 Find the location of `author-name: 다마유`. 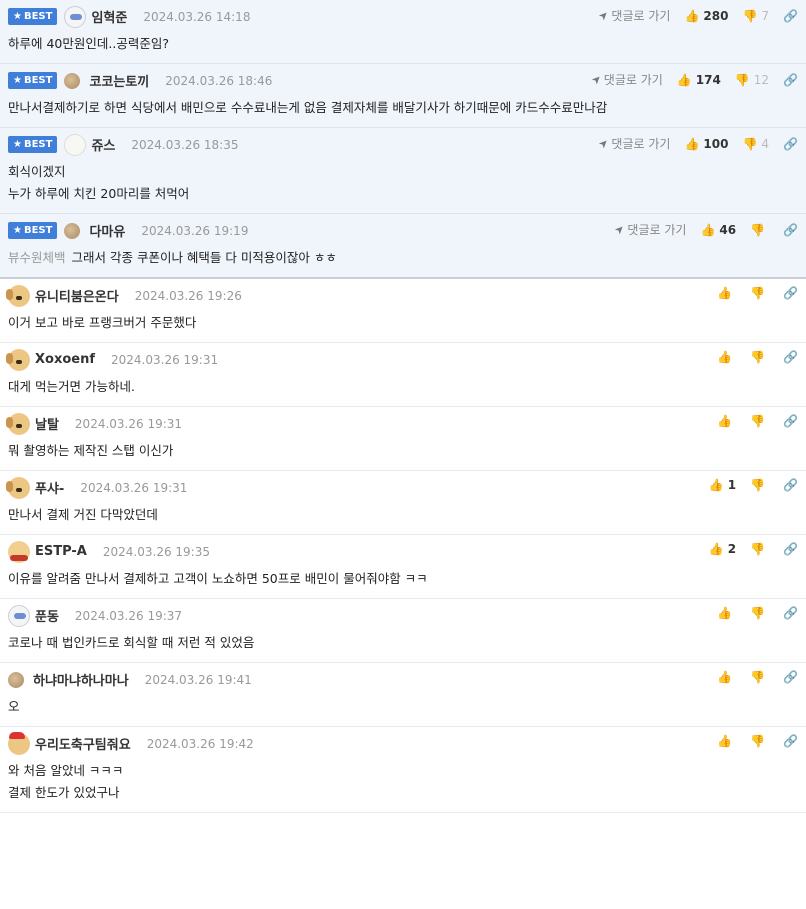

author-name: 다마유 is located at coordinates (107, 230).